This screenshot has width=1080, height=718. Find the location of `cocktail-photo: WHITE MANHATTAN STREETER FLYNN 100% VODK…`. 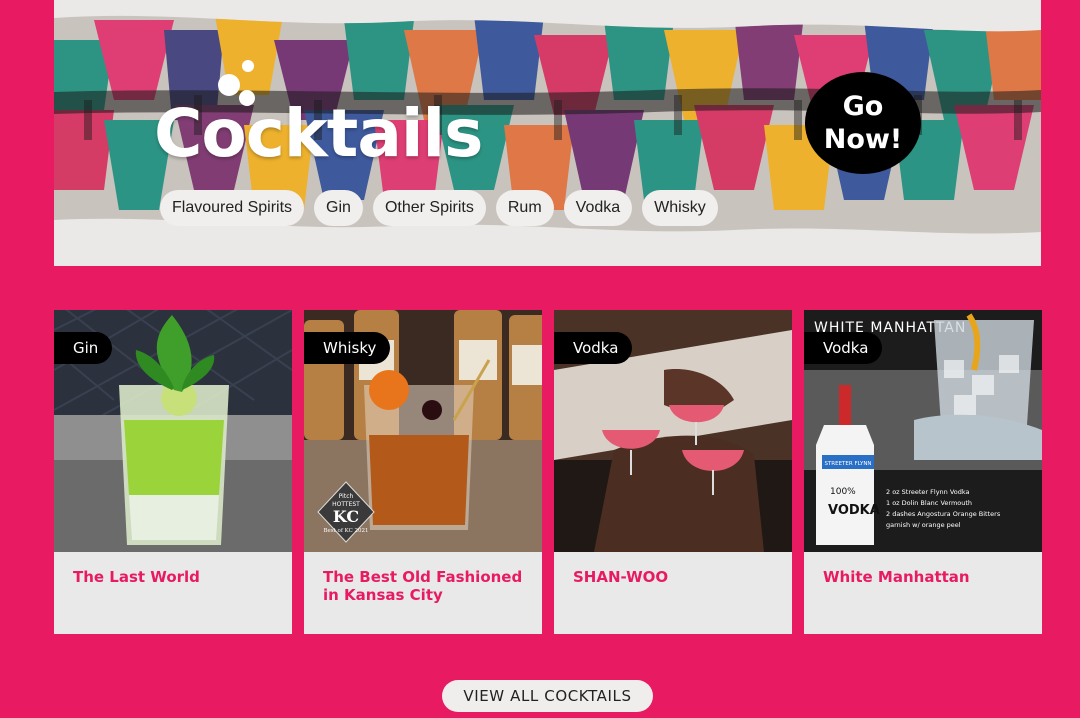

cocktail-photo: WHITE MANHATTAN STREETER FLYNN 100% VODK… is located at coordinates (923, 431).